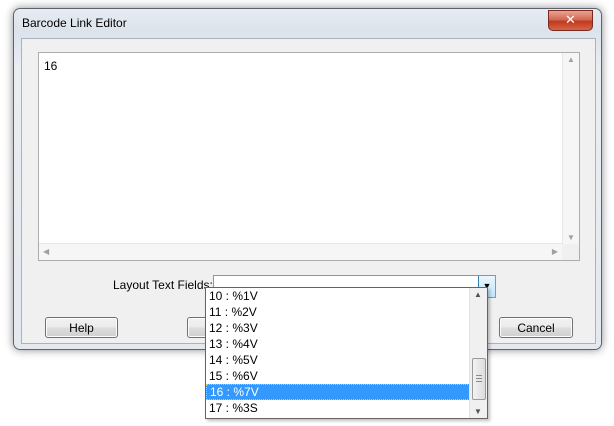 This screenshot has height=426, width=614. I want to click on cancel-button: Cancel, so click(536, 327).